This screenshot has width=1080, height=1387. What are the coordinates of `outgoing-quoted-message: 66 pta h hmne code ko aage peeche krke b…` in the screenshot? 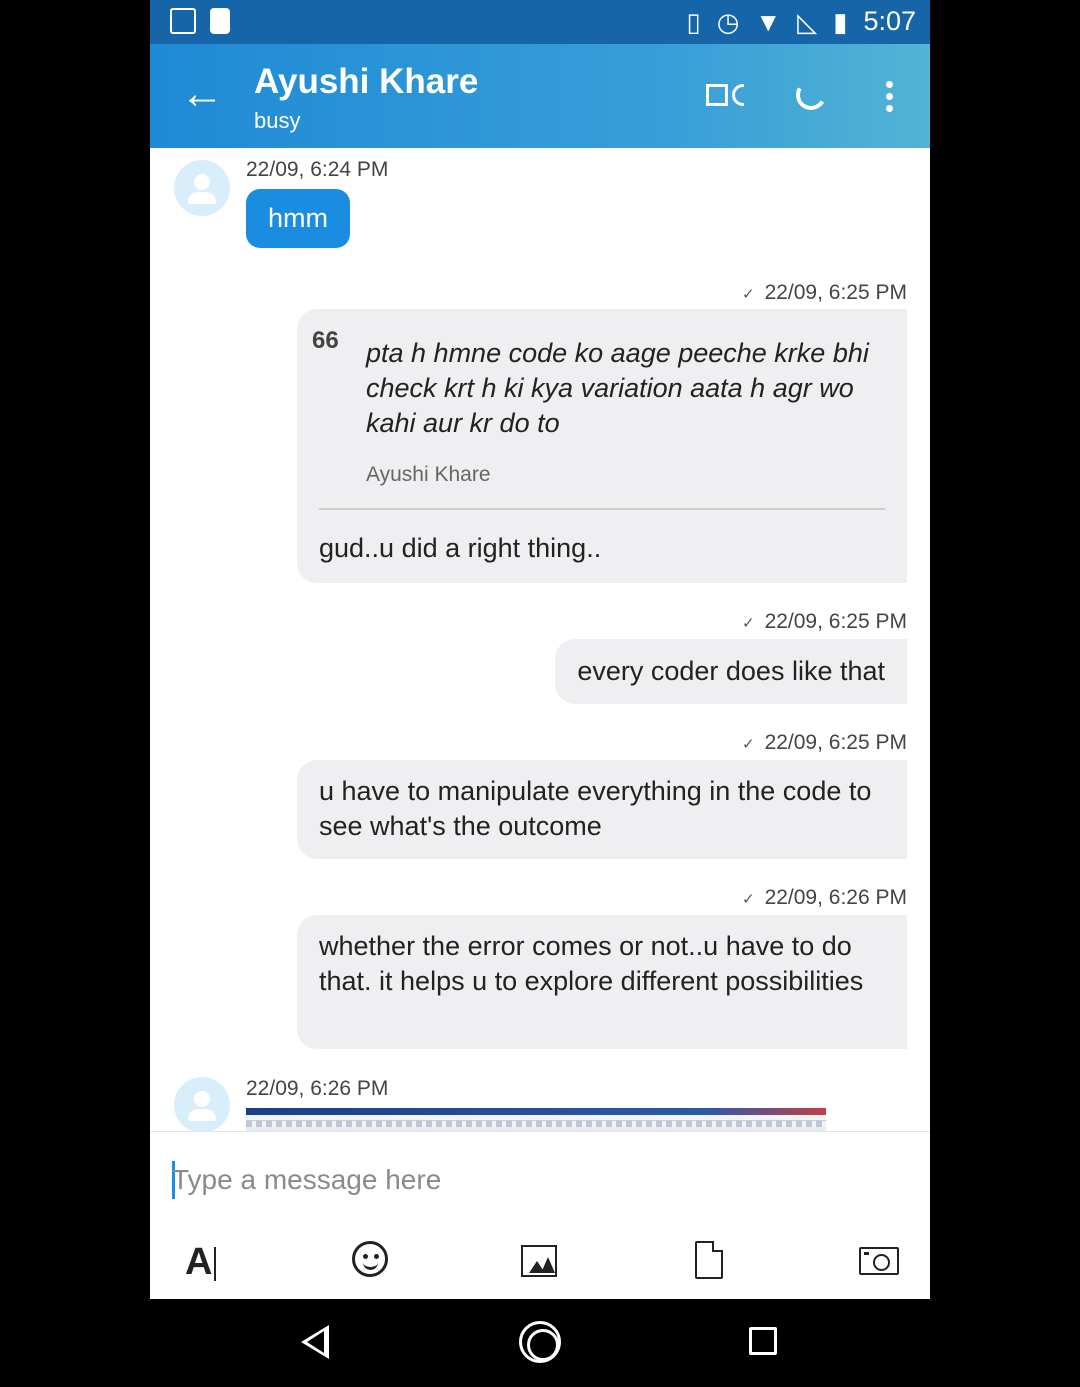 It's located at (602, 446).